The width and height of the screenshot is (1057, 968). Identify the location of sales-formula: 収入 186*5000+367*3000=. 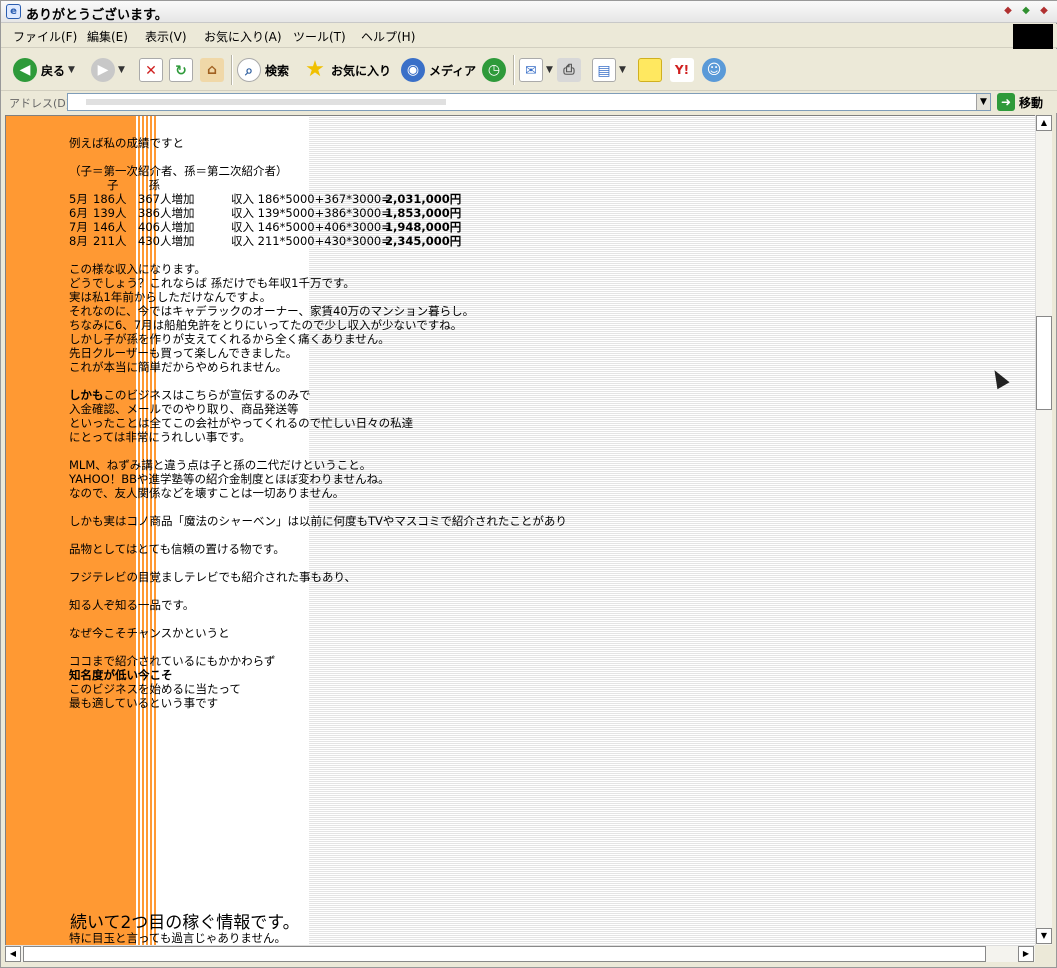
(311, 199).